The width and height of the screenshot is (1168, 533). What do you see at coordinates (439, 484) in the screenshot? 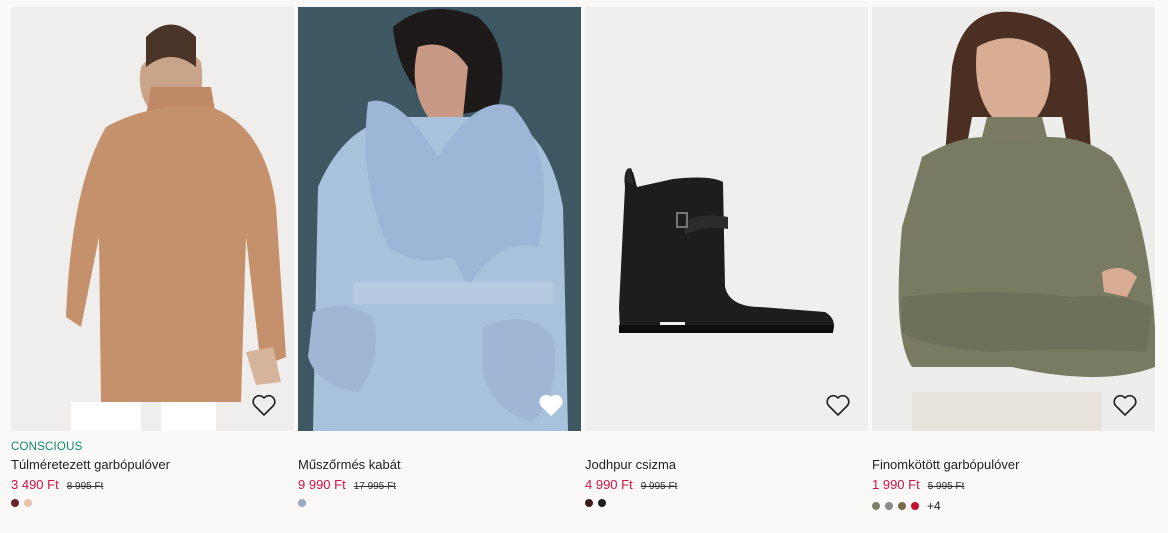
I see `price-row: 9 990 Ft 17 995 Ft` at bounding box center [439, 484].